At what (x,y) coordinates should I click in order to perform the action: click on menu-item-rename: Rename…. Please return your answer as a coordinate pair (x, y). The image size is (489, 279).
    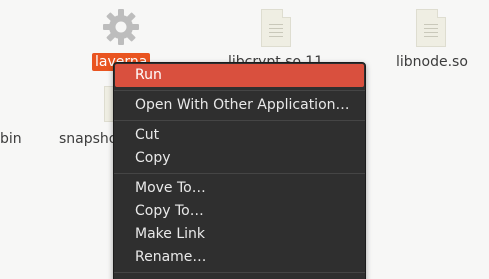
    Looking at the image, I should click on (239, 257).